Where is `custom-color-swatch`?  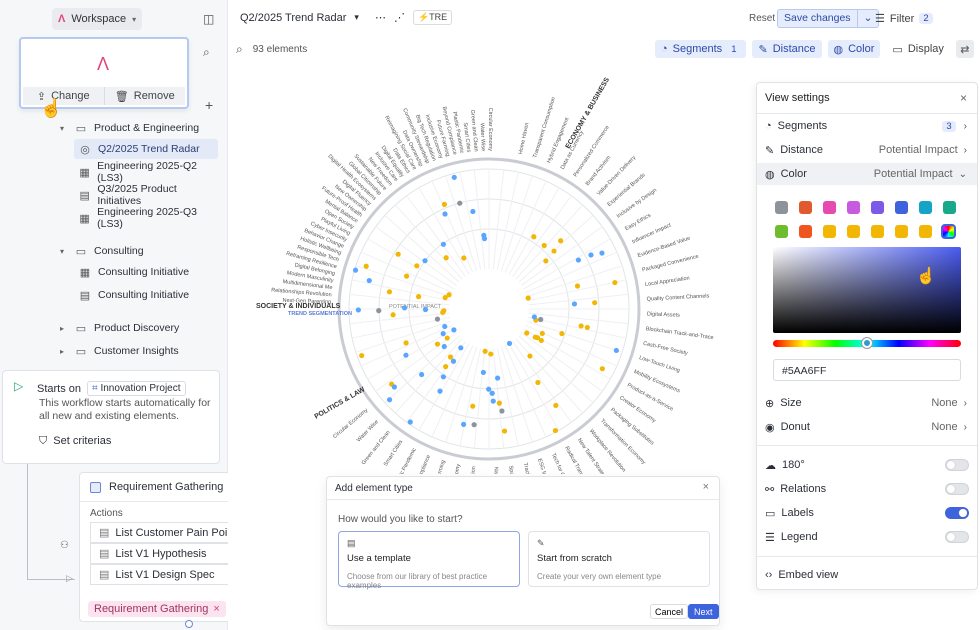 custom-color-swatch is located at coordinates (948, 231).